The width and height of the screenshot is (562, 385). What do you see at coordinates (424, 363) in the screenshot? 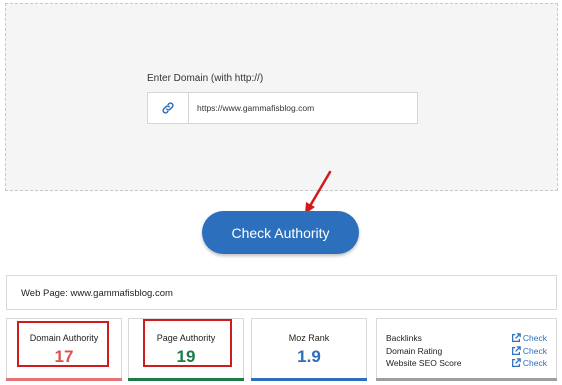
I see `seo-score-label: Website SEO Score` at bounding box center [424, 363].